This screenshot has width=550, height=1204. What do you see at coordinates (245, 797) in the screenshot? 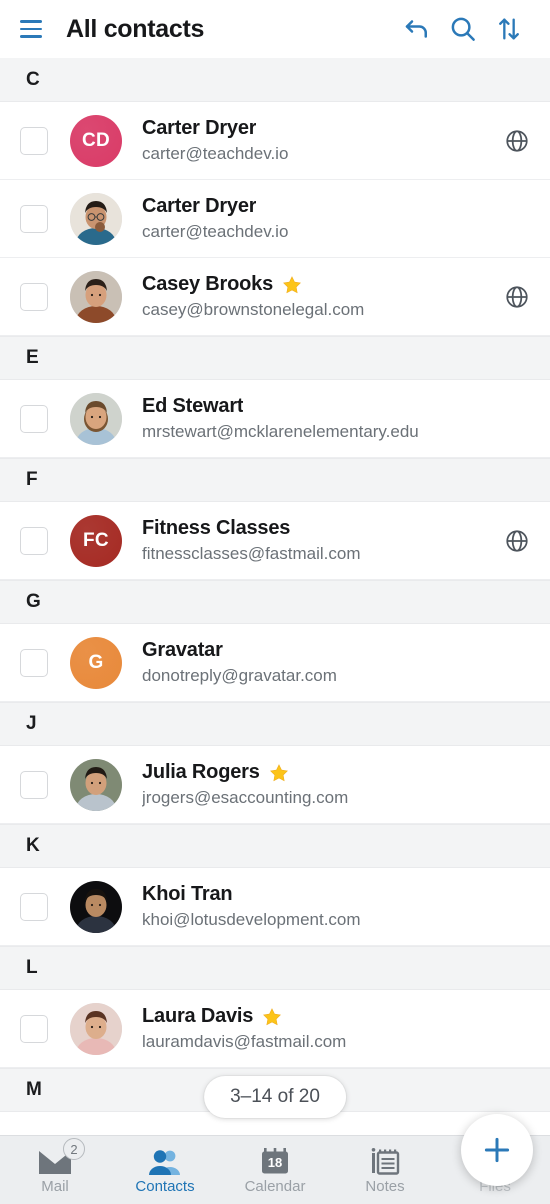
I see `contact-email: jrogers@esaccounting.com` at bounding box center [245, 797].